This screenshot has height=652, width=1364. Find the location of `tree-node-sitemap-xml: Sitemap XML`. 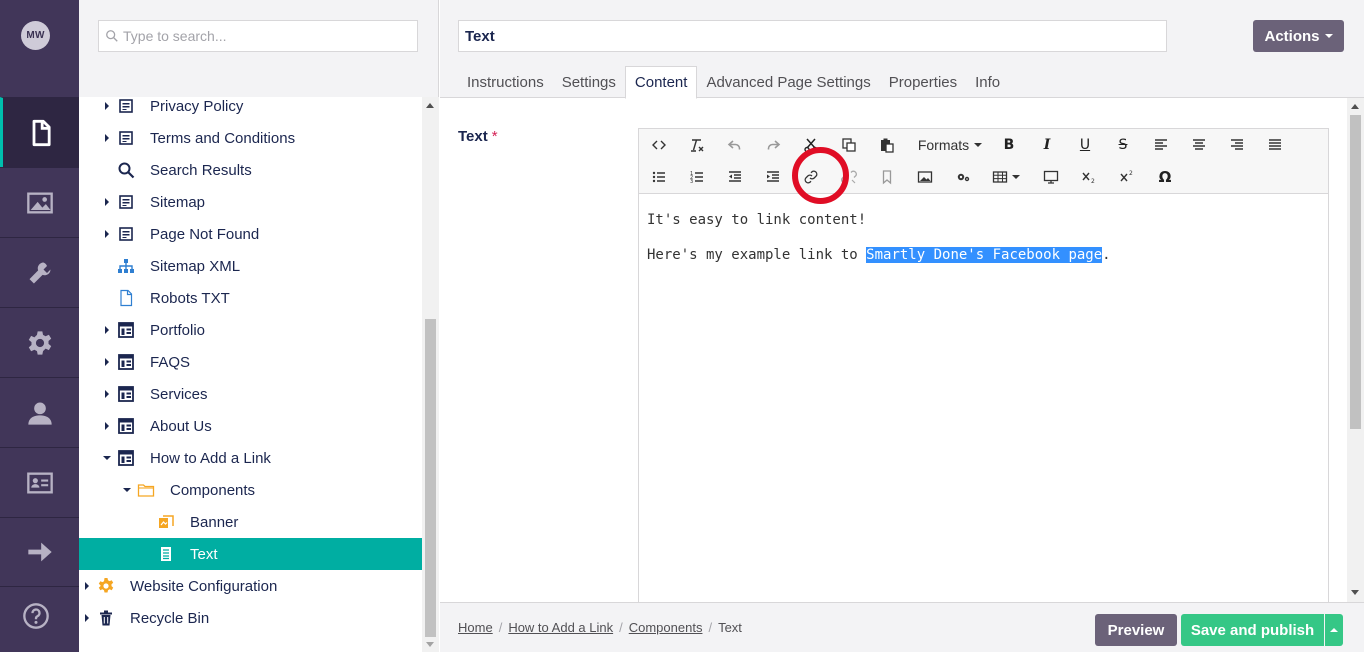

tree-node-sitemap-xml: Sitemap XML is located at coordinates (250, 266).